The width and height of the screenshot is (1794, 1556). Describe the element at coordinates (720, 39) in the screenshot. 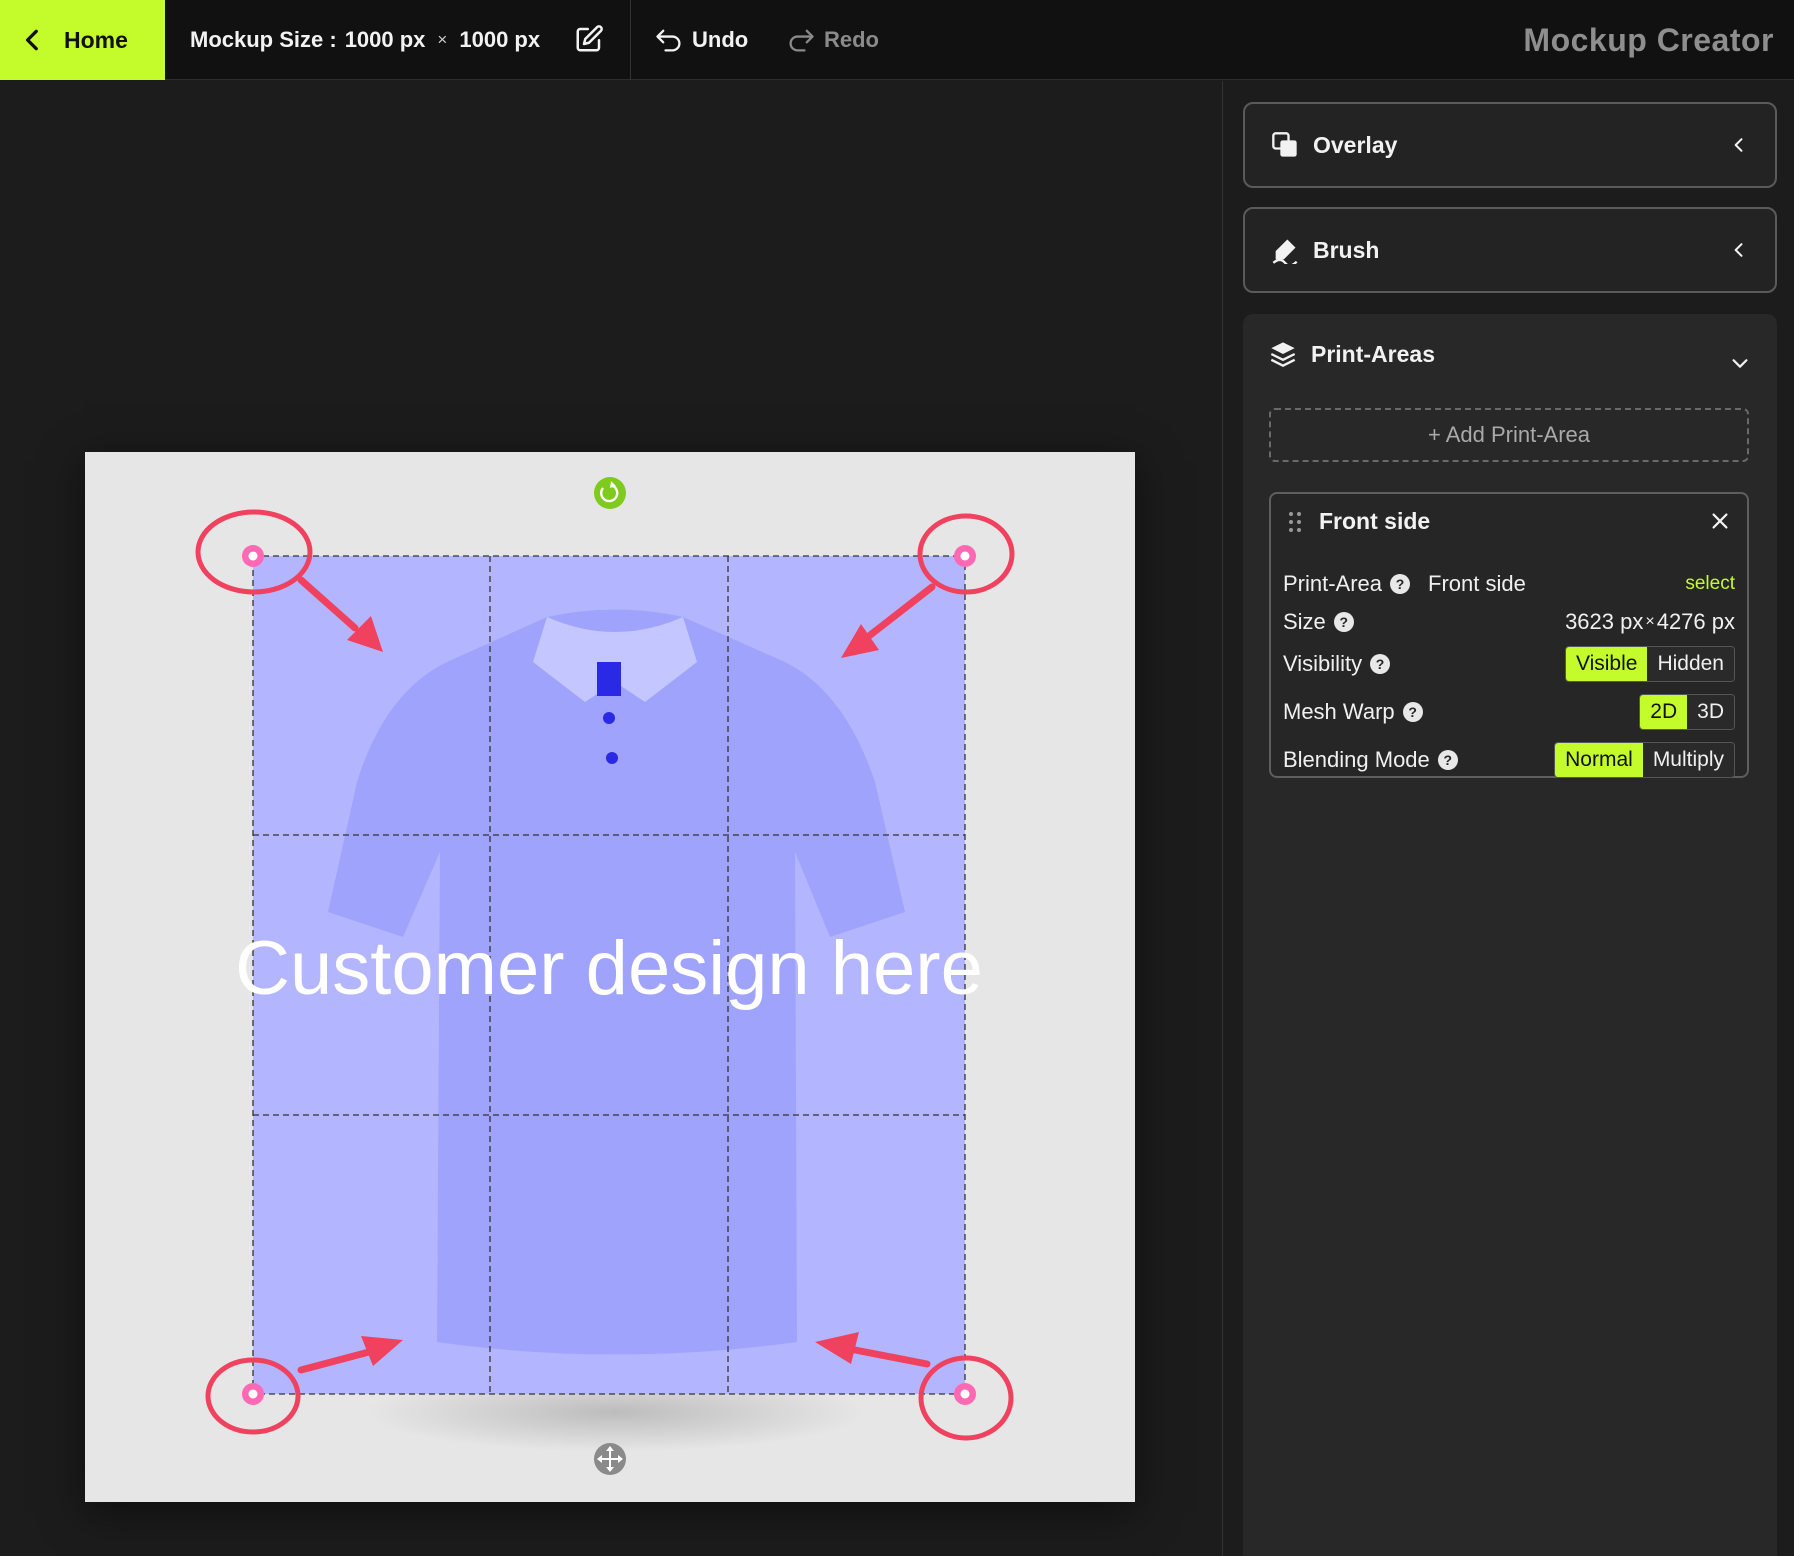

I see `undo-label: Undo` at that location.